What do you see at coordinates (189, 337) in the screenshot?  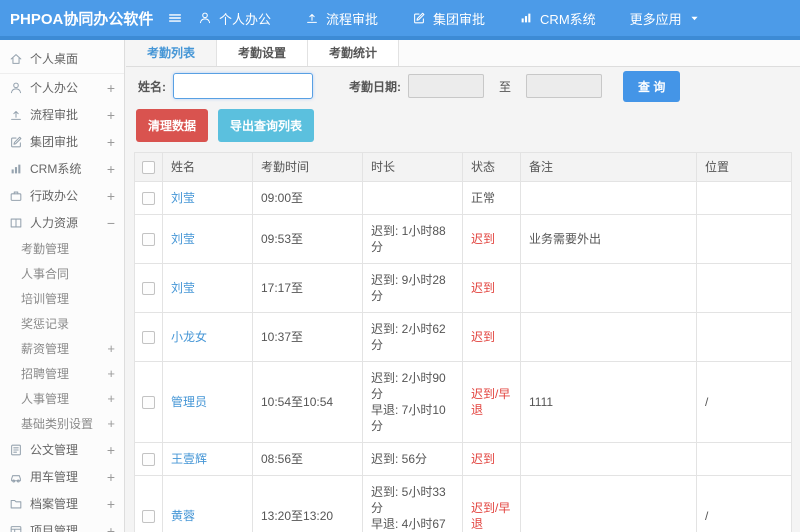 I see `employee-name-link: 小龙女` at bounding box center [189, 337].